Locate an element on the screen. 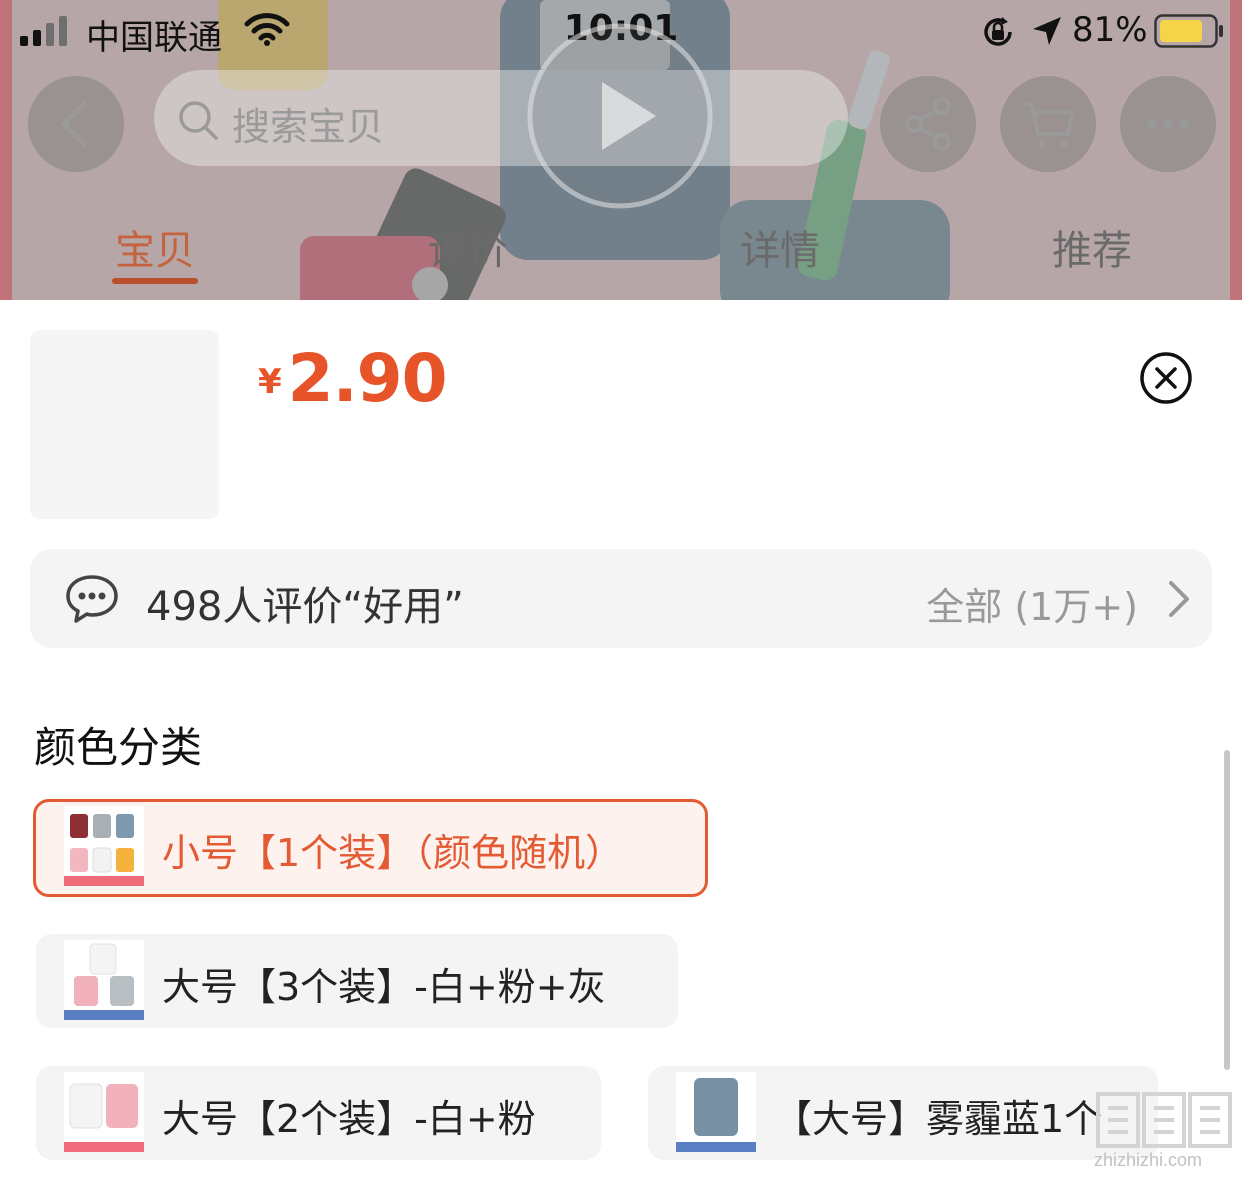 The image size is (1242, 1180). close-icon is located at coordinates (1166, 378).